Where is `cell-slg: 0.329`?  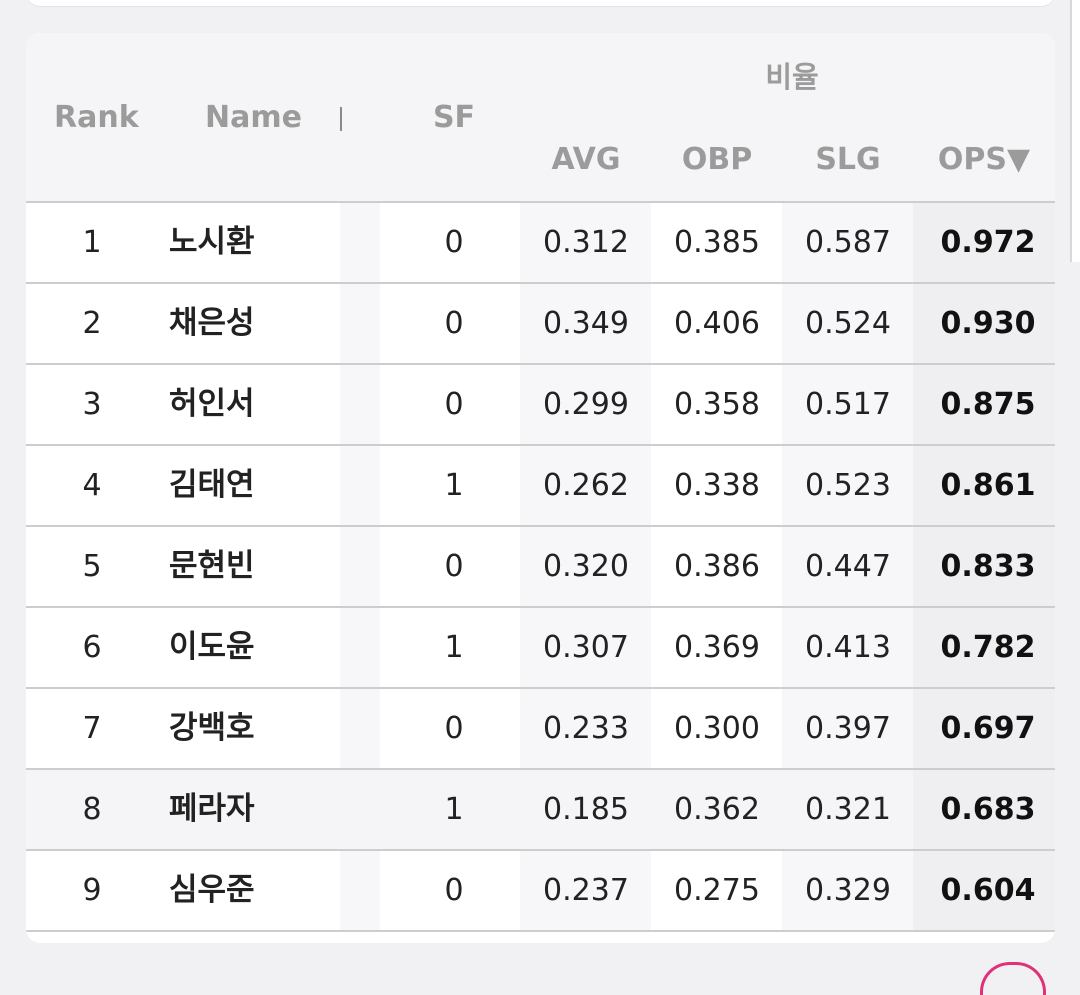
cell-slg: 0.329 is located at coordinates (848, 890).